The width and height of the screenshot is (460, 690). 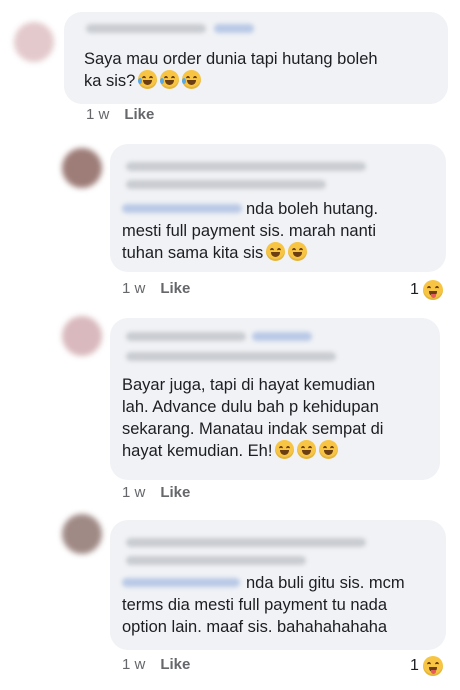 What do you see at coordinates (312, 209) in the screenshot?
I see `comment-text: nda boleh hutang.` at bounding box center [312, 209].